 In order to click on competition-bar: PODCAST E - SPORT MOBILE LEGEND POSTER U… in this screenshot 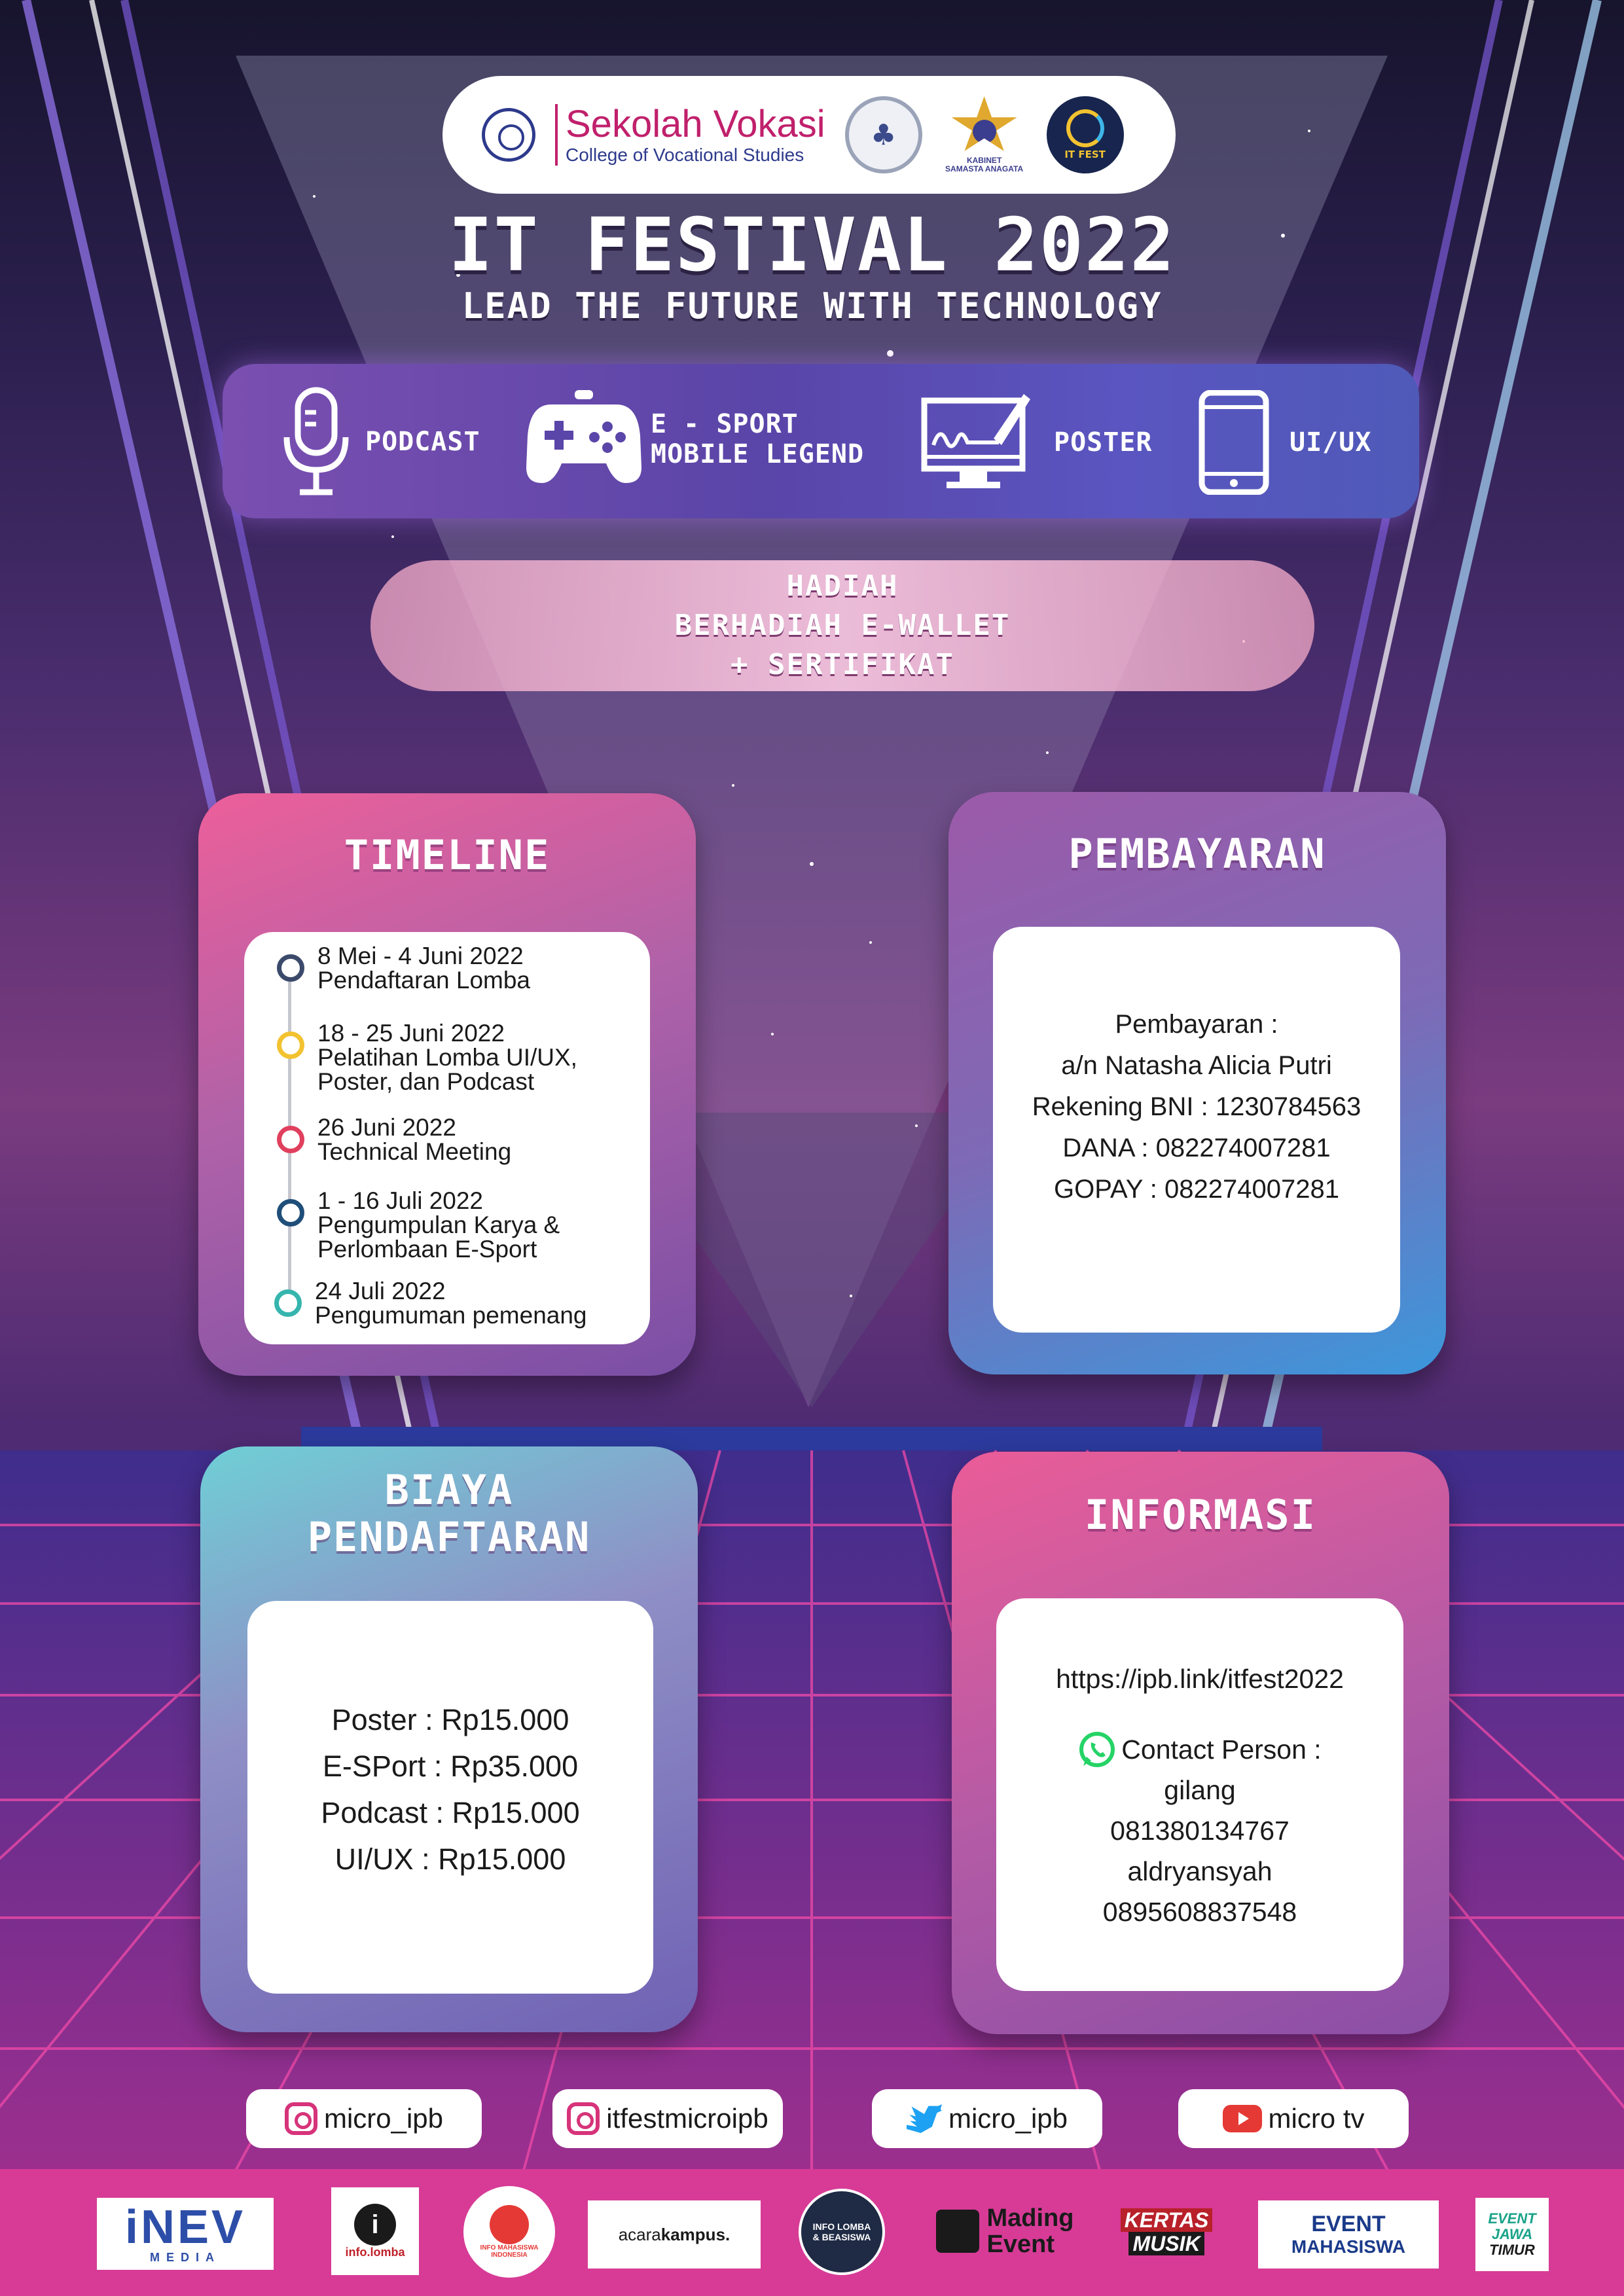, I will do `click(821, 441)`.